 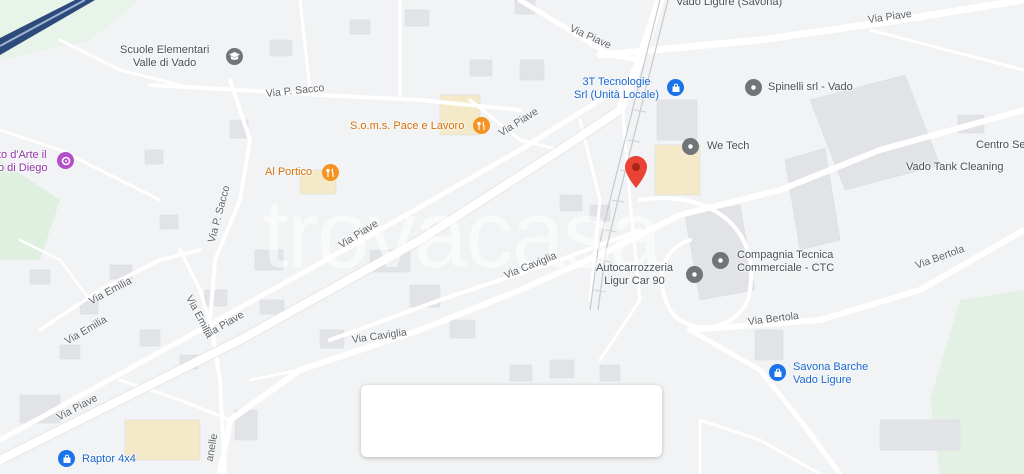 I want to click on poi-ctc-label: Compagnia Tecnica Commerciale - CTC, so click(x=785, y=262).